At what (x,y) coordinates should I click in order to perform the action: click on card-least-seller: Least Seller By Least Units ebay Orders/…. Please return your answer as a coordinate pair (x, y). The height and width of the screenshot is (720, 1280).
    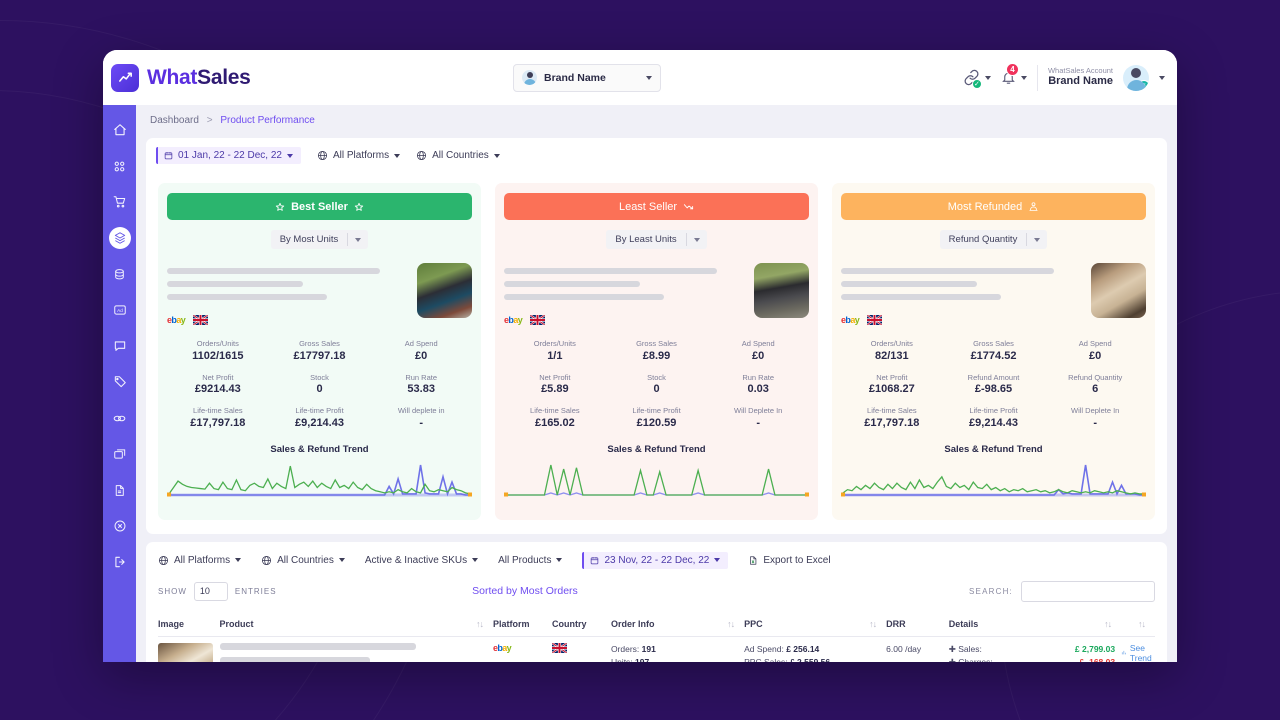
    Looking at the image, I should click on (656, 351).